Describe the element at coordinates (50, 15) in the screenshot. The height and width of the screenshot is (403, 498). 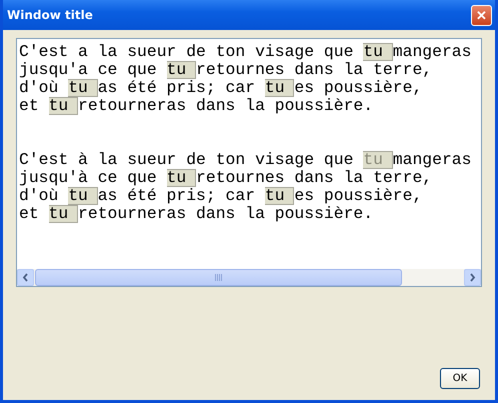
I see `window-title: Window title` at that location.